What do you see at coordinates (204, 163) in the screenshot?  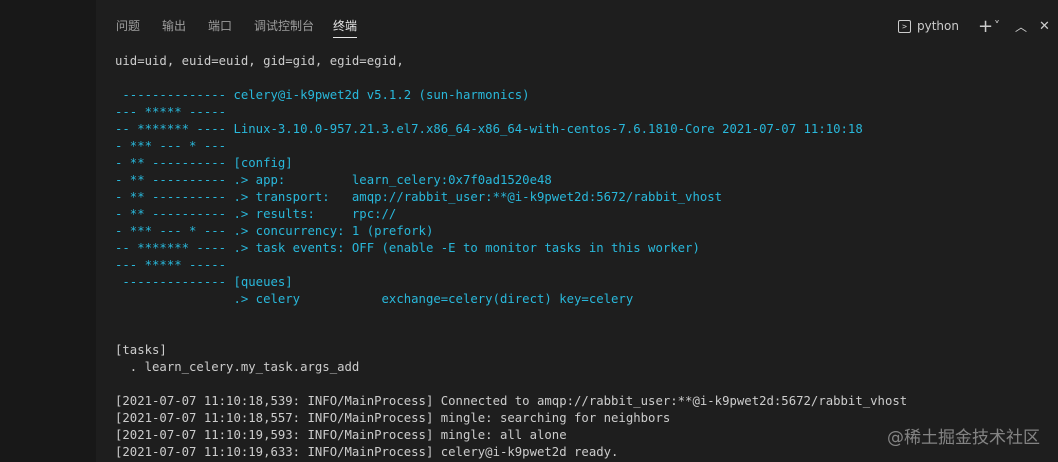 I see `terminal-line: - ** ---------- [config]` at bounding box center [204, 163].